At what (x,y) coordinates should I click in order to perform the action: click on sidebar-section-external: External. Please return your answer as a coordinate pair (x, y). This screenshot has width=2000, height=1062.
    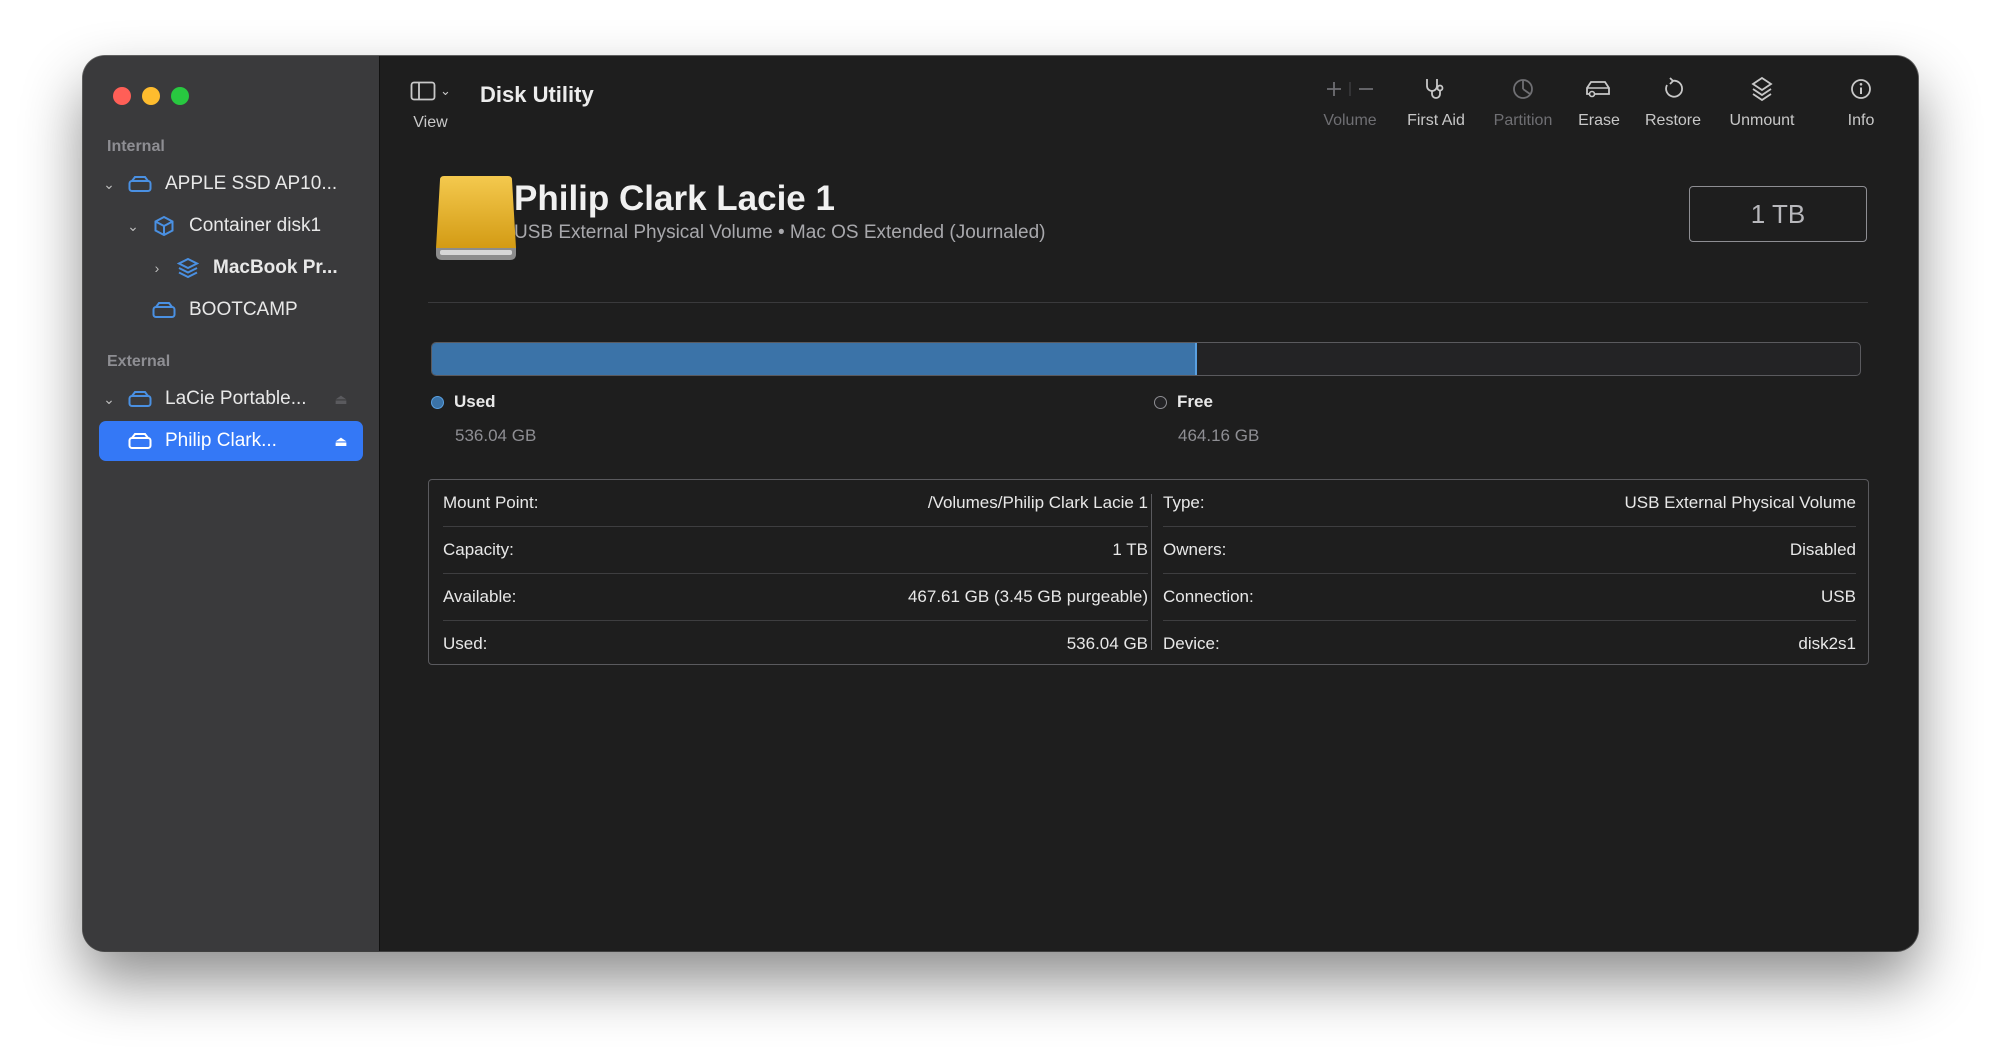
    Looking at the image, I should click on (139, 361).